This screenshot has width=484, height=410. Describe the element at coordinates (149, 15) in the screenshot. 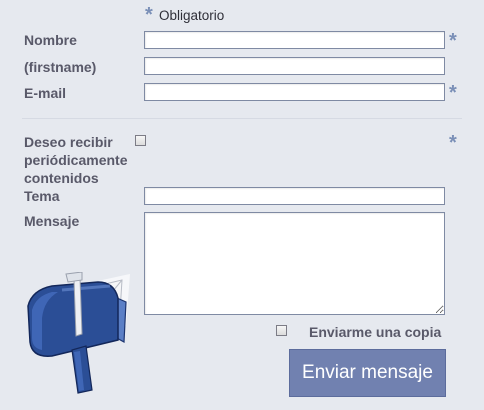

I see `required-note-star-icon: *` at that location.